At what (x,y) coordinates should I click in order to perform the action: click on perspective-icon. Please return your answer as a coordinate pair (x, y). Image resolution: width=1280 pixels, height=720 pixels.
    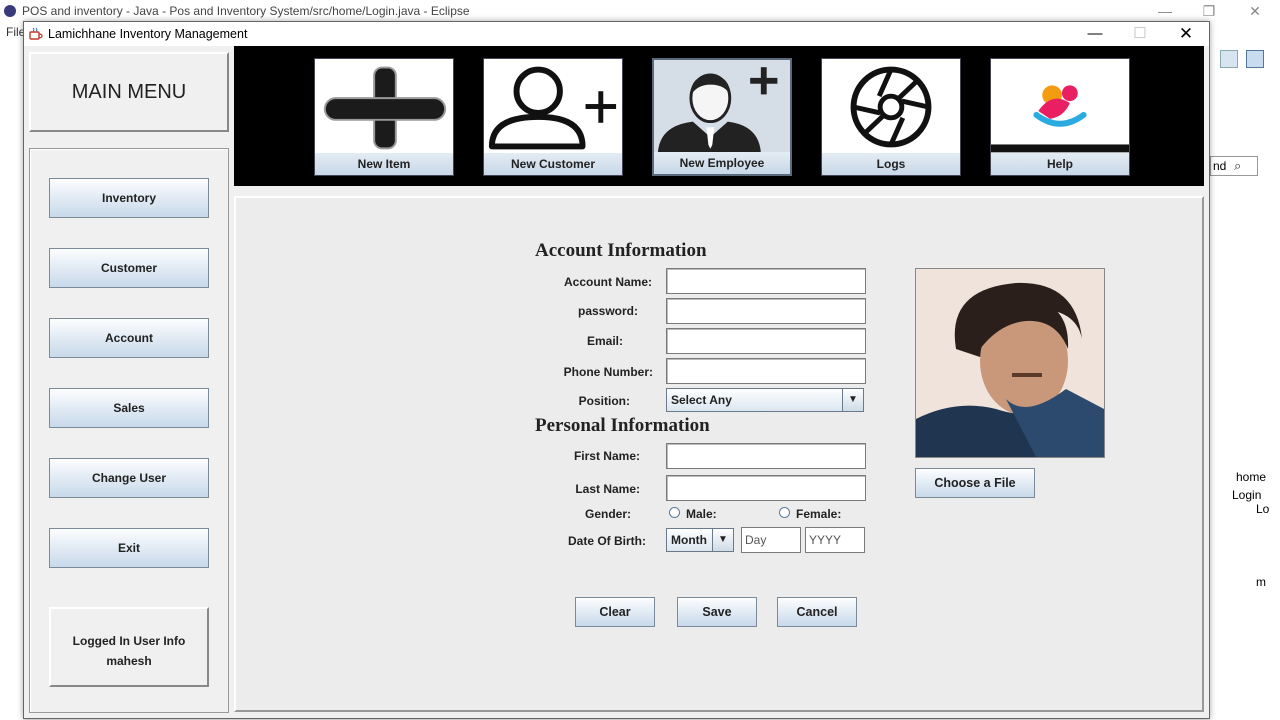
    Looking at the image, I should click on (1229, 59).